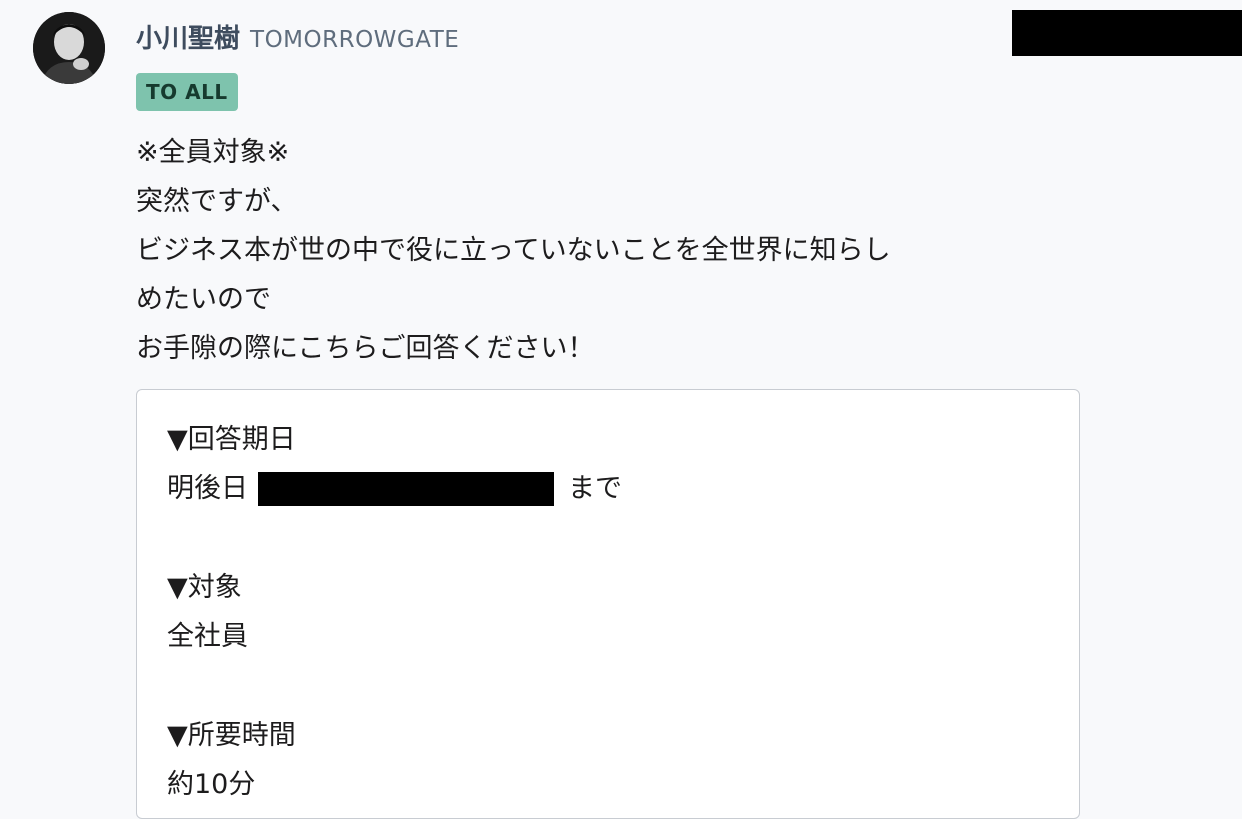 Image resolution: width=1242 pixels, height=819 pixels. Describe the element at coordinates (595, 488) in the screenshot. I see `deadline-suffix: まで` at that location.